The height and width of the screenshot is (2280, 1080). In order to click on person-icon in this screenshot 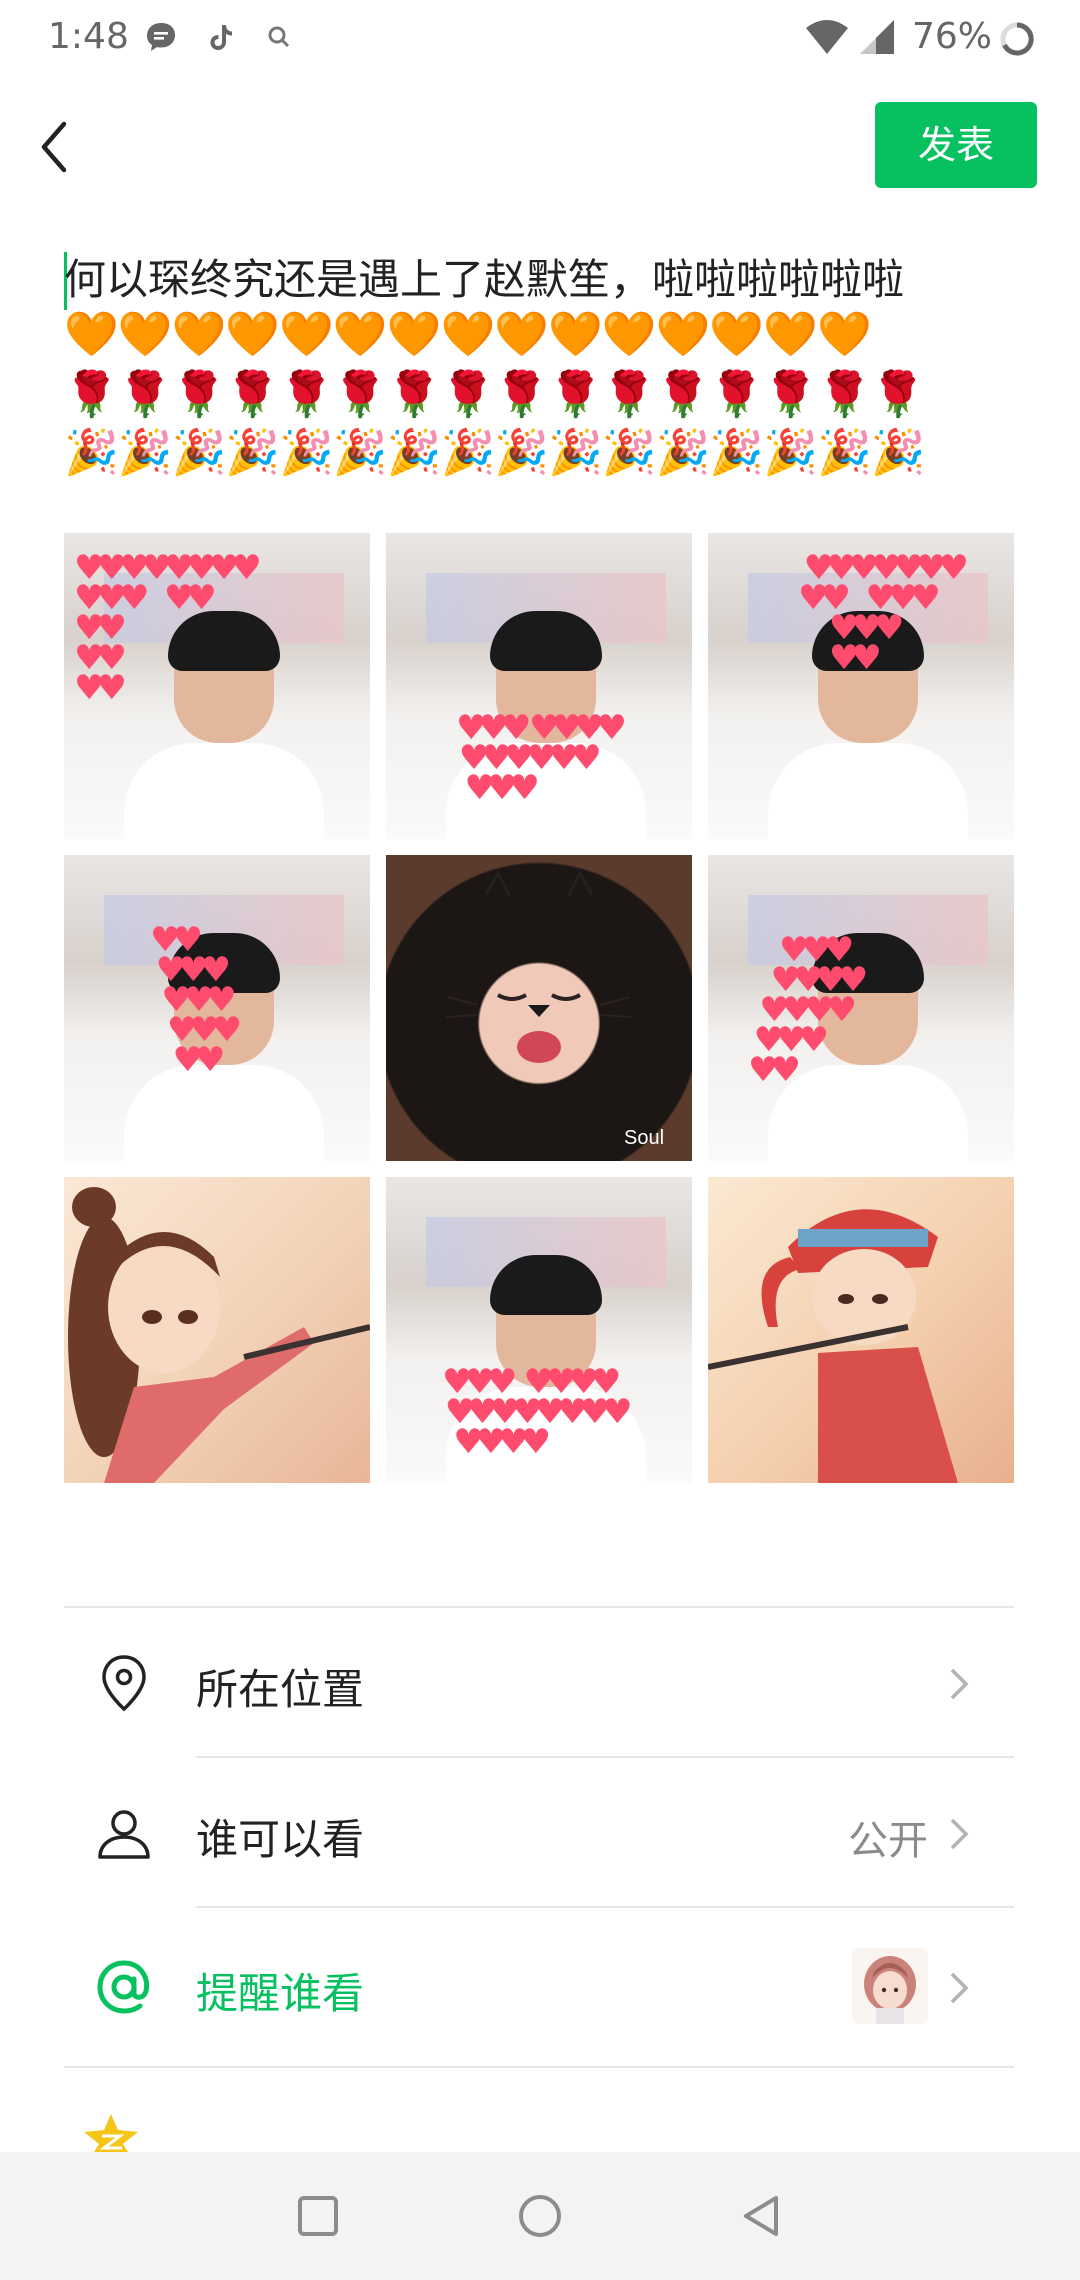, I will do `click(124, 1834)`.